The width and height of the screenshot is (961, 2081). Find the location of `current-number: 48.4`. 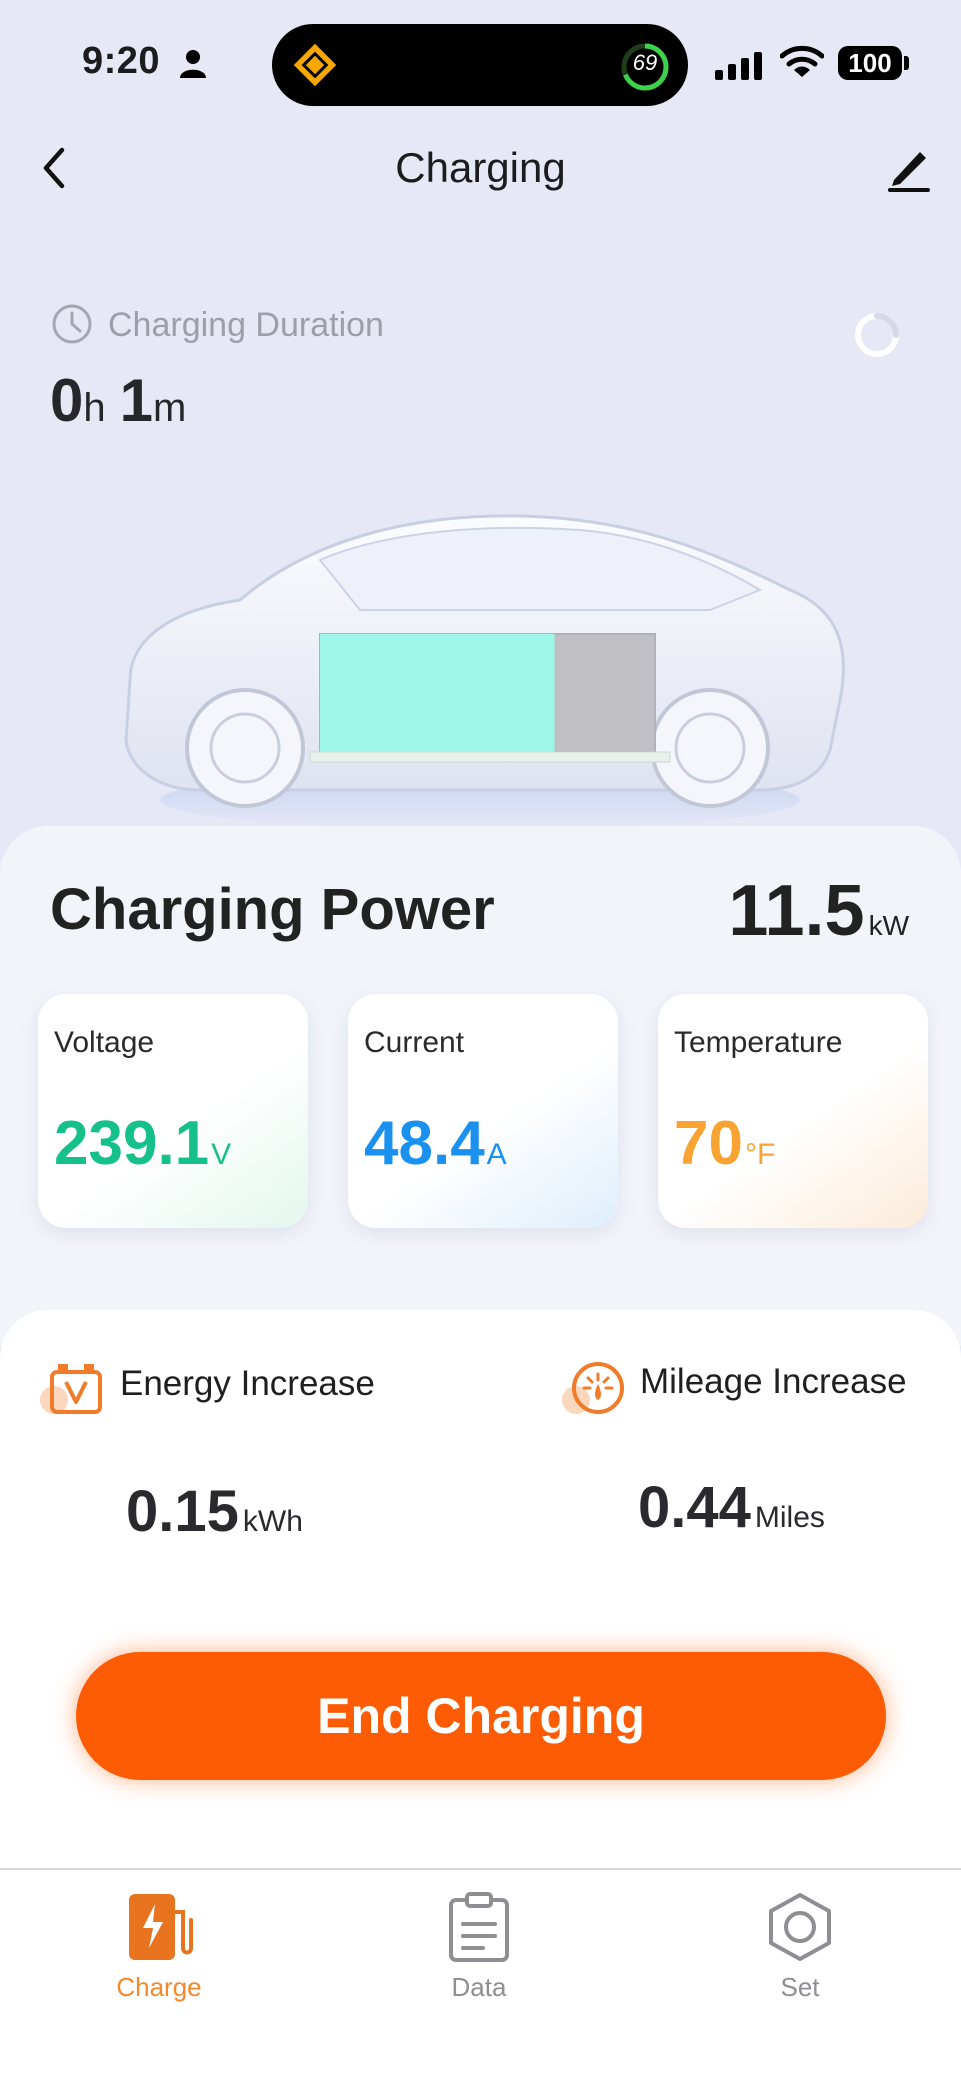

current-number: 48.4 is located at coordinates (424, 1143).